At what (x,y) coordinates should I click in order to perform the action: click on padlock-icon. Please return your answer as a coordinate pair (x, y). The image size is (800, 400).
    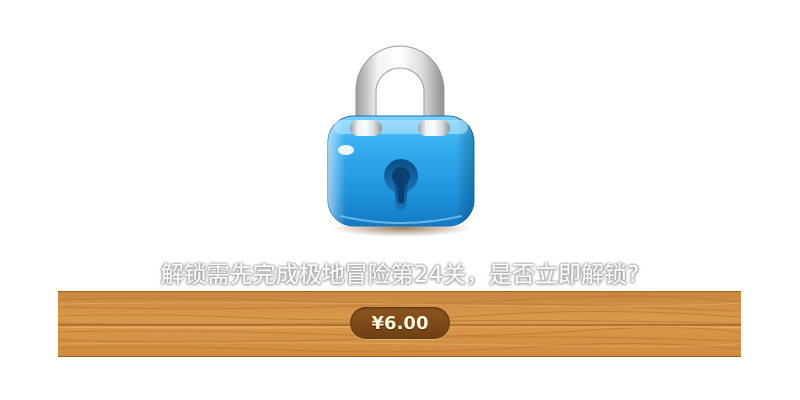
    Looking at the image, I should click on (400, 140).